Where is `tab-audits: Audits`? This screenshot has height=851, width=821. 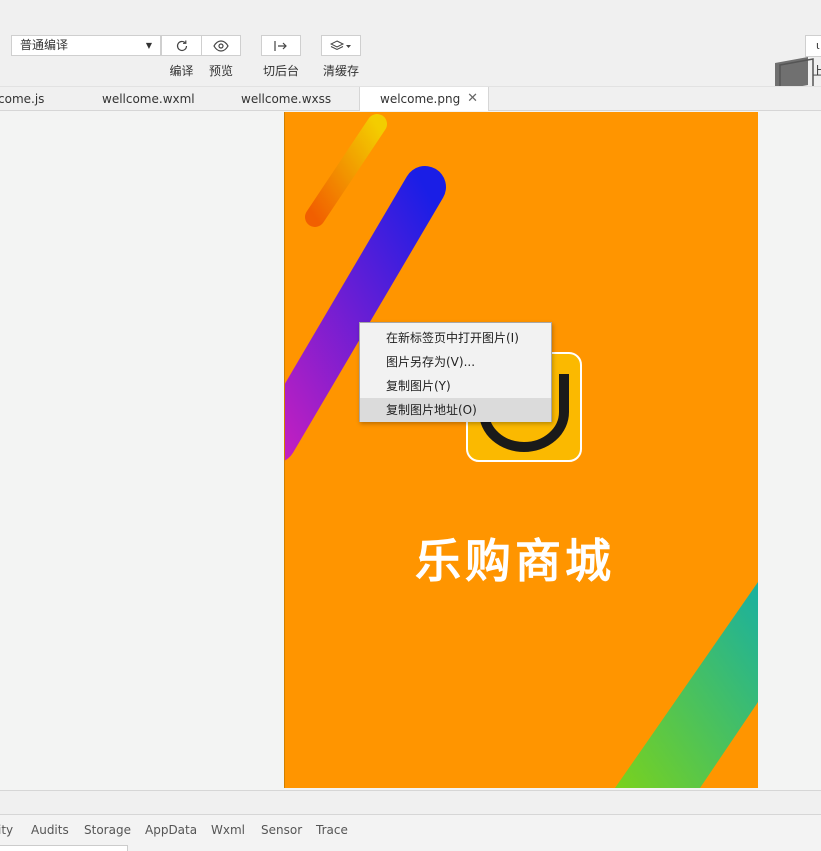 tab-audits: Audits is located at coordinates (50, 830).